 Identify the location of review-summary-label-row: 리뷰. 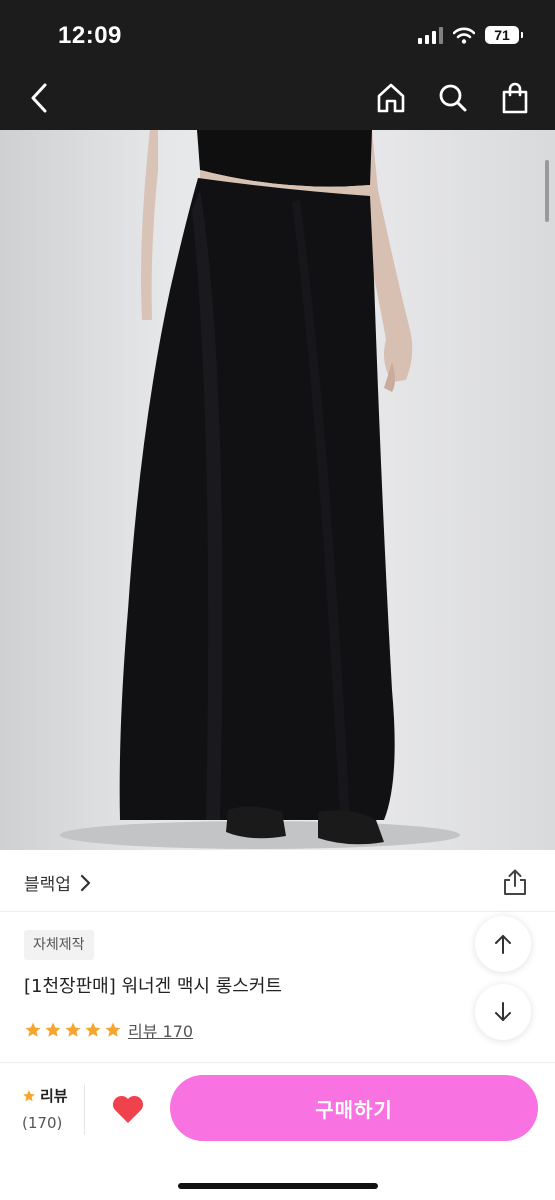
(57, 1095).